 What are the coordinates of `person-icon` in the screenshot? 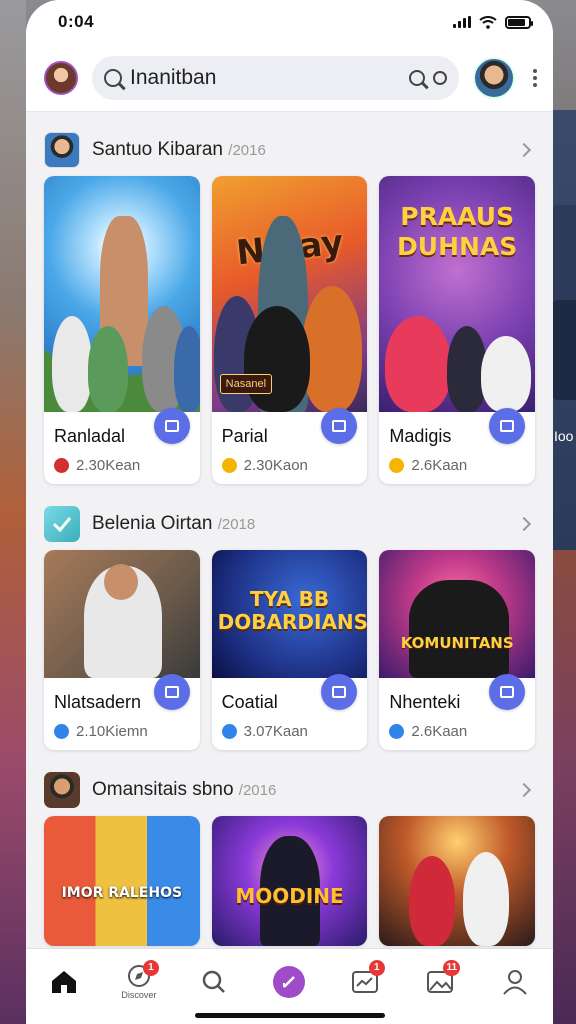 It's located at (515, 982).